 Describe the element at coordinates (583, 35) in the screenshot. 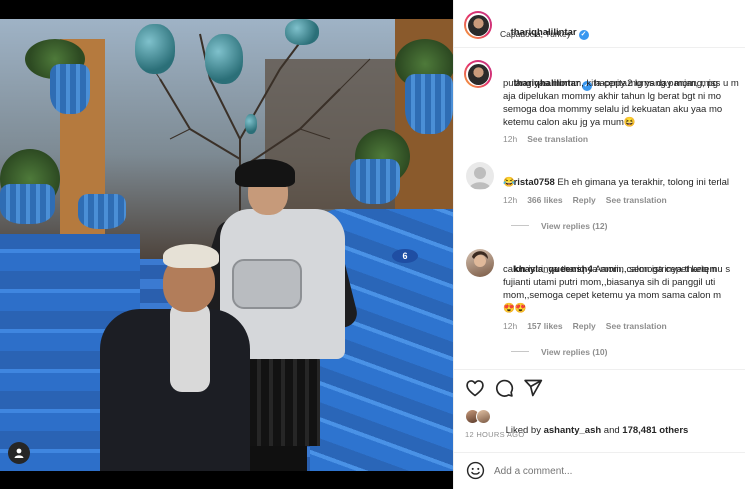

I see `verified-badge-icon: ✓` at that location.